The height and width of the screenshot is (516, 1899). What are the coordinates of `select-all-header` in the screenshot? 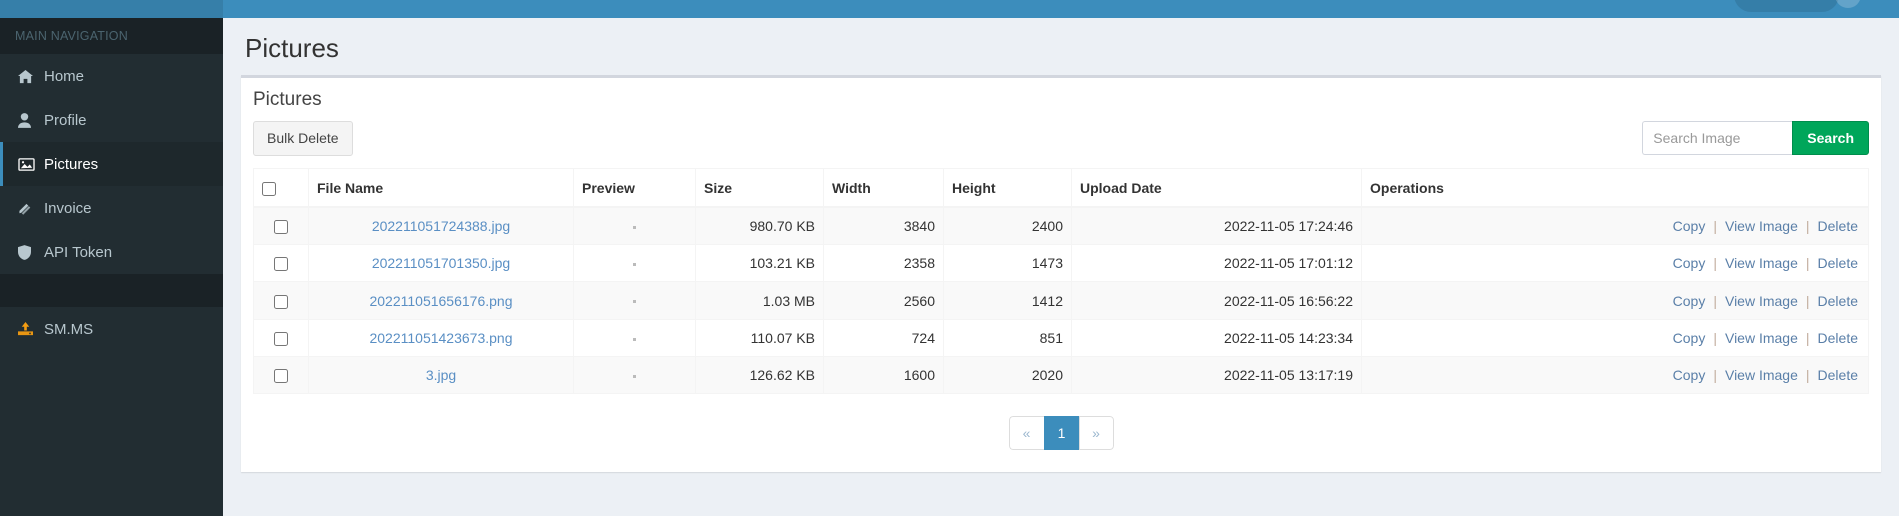 It's located at (281, 188).